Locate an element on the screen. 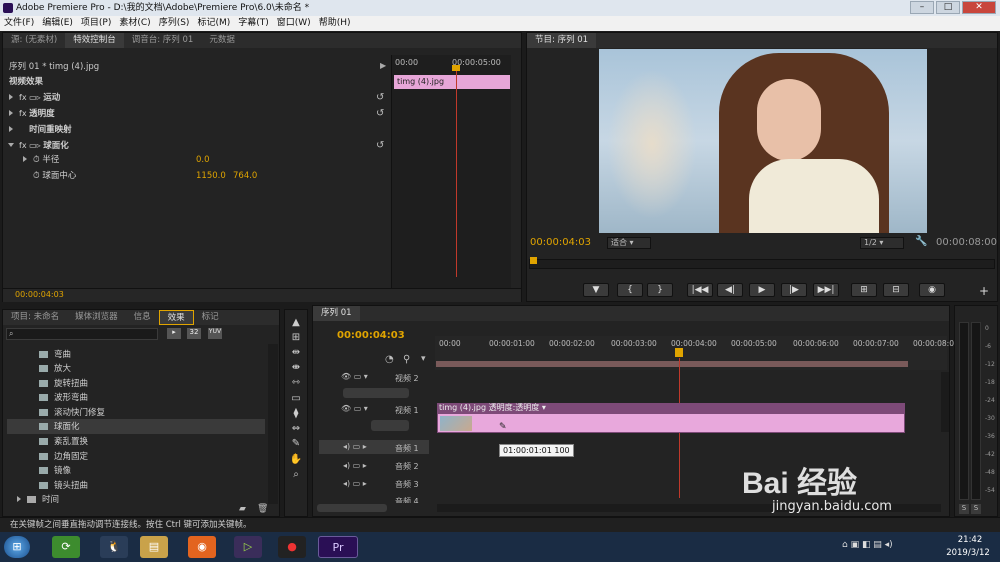 The width and height of the screenshot is (1000, 562). video-clip is located at coordinates (671, 423).